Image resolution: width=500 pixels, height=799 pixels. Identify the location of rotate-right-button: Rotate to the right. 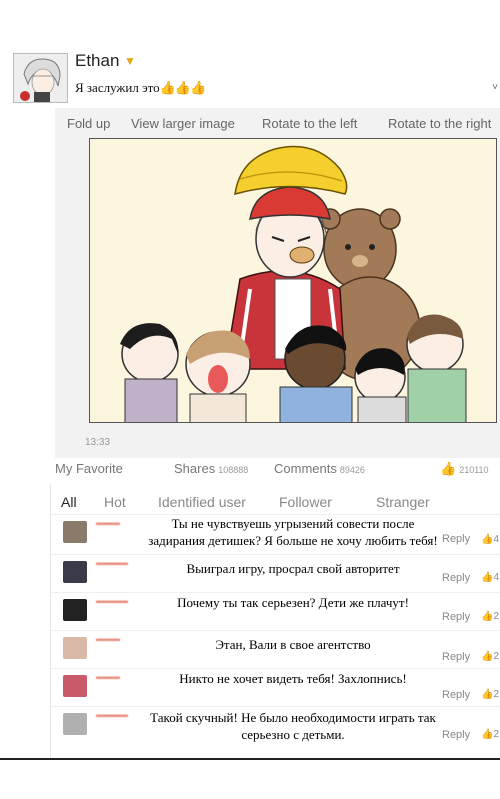
(439, 123).